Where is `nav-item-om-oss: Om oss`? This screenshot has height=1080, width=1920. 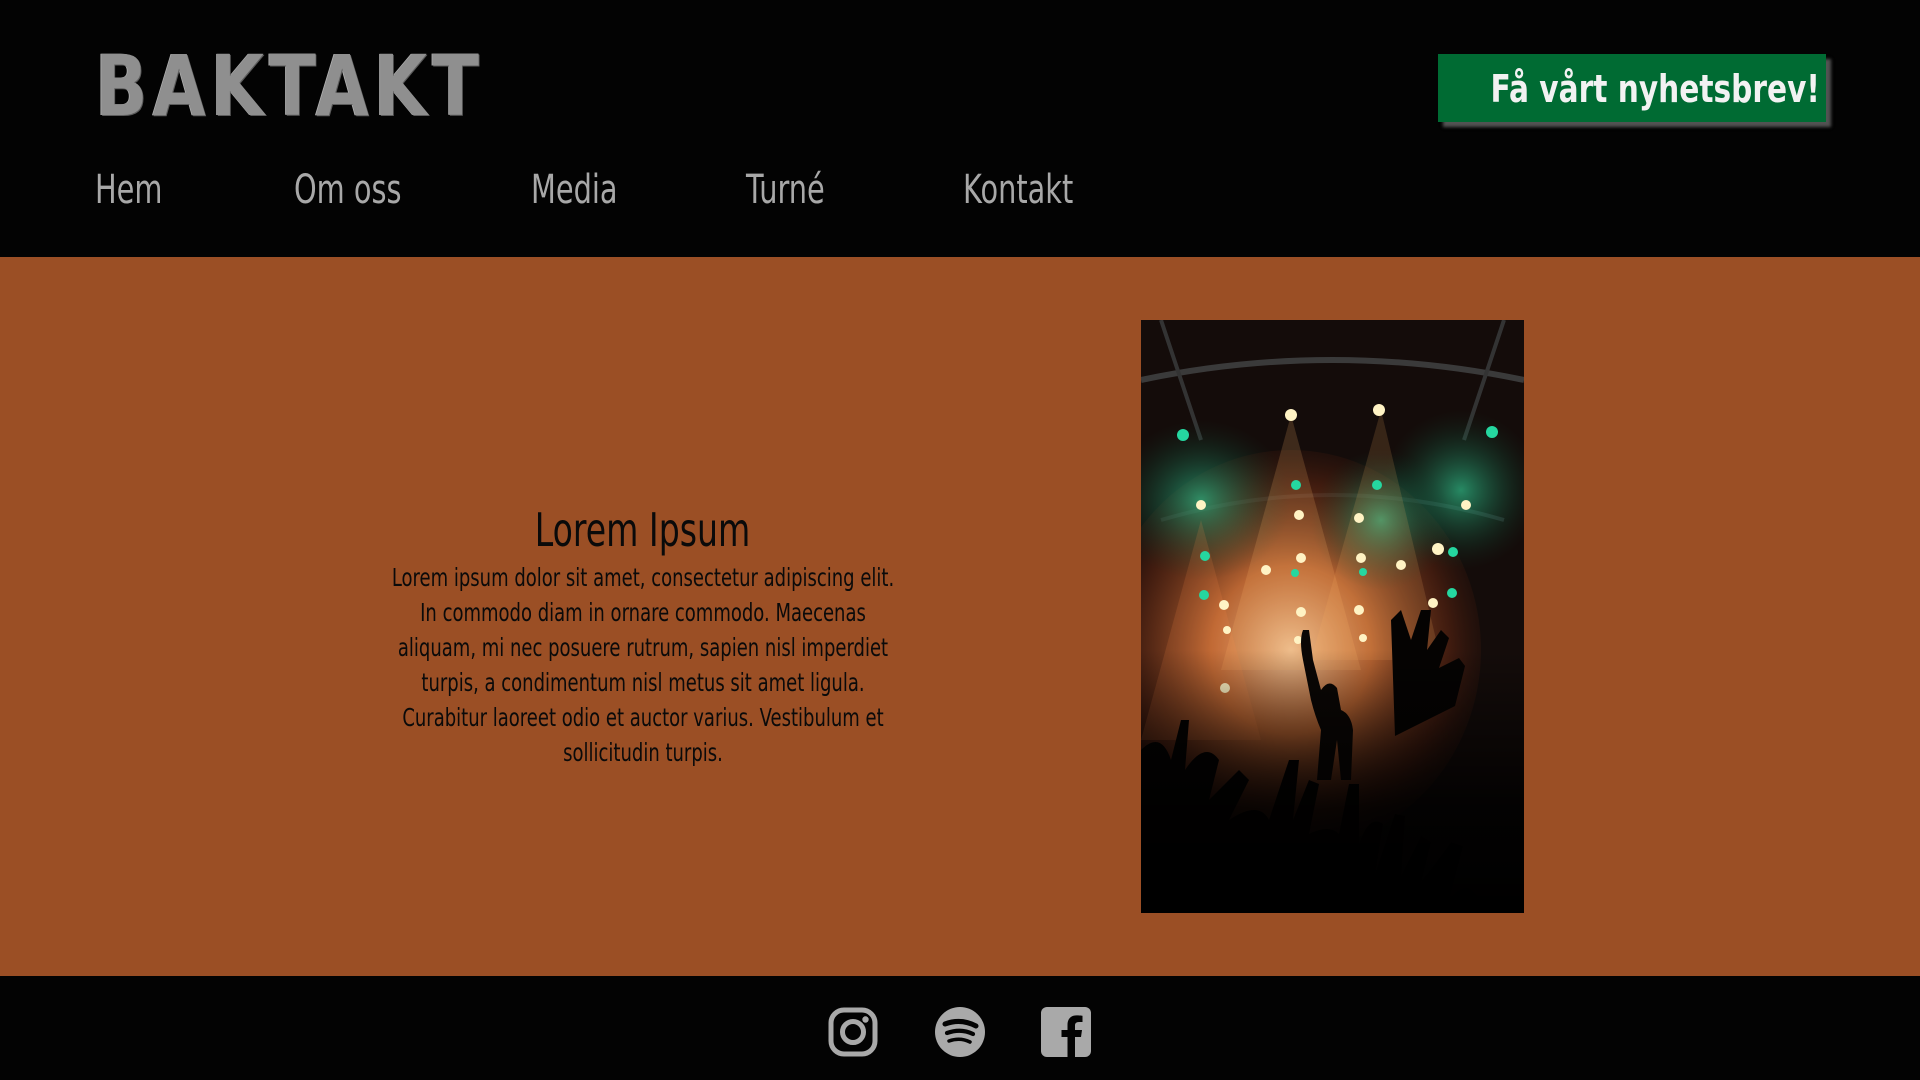
nav-item-om-oss: Om oss is located at coordinates (348, 190).